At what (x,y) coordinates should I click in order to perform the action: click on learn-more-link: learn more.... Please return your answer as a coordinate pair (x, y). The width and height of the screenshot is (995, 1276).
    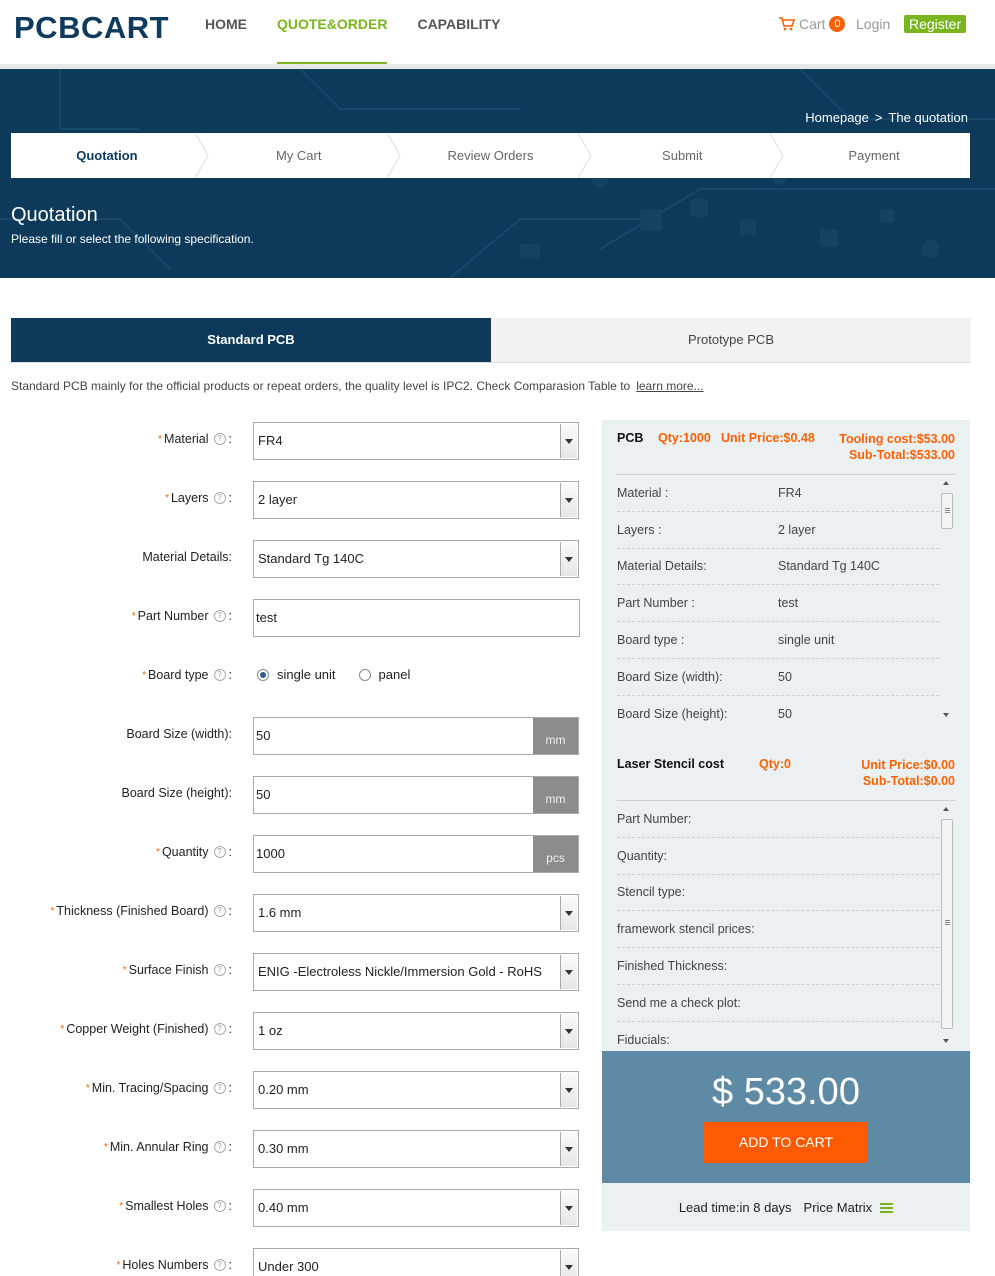
    Looking at the image, I should click on (669, 386).